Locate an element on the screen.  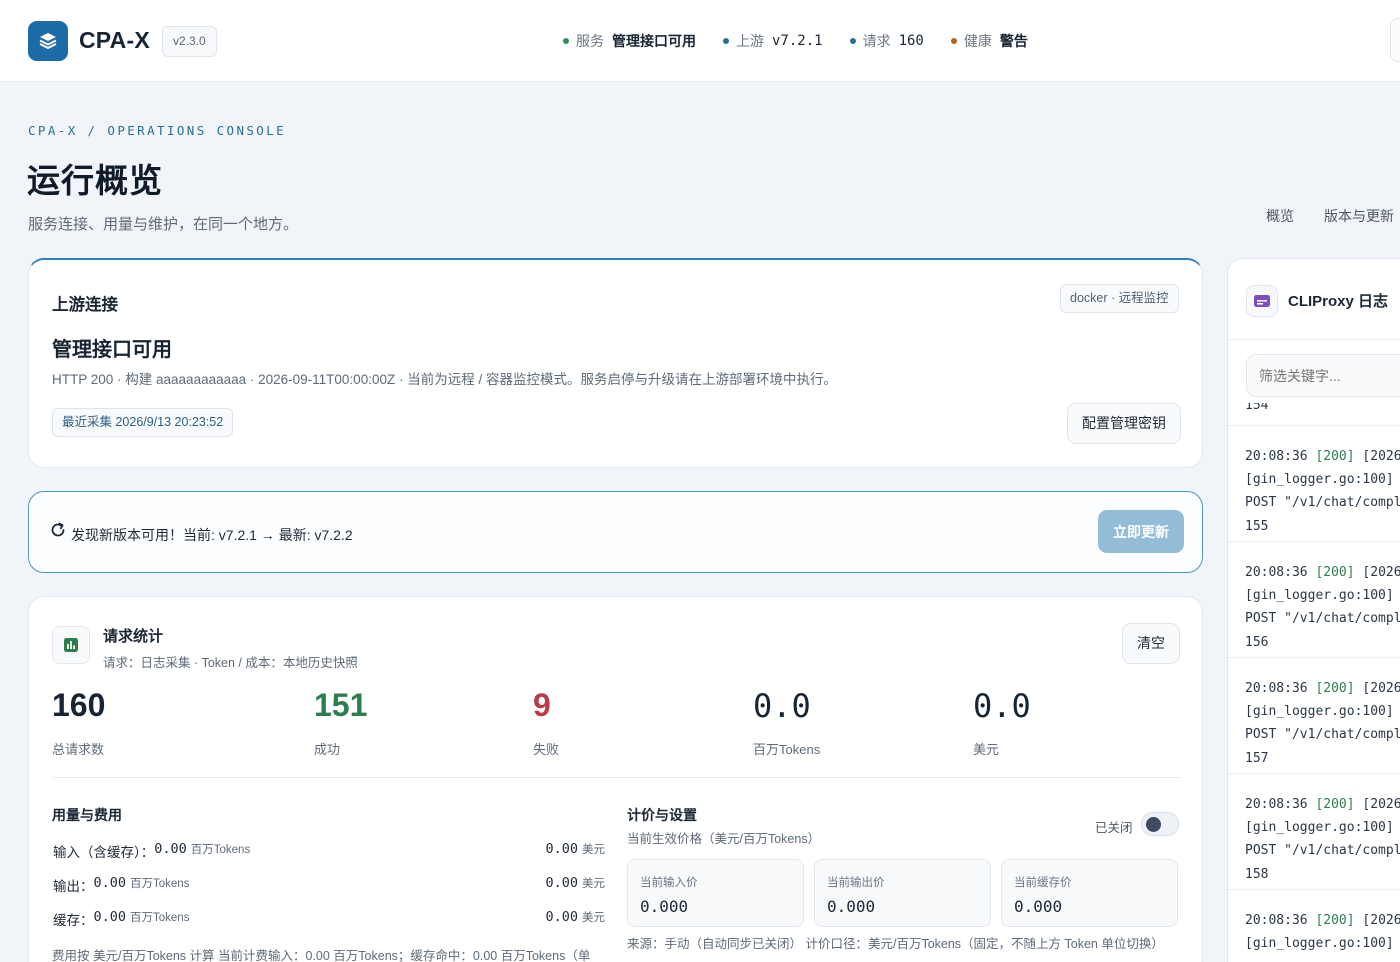
update-now-button: 立即更新 is located at coordinates (1141, 531).